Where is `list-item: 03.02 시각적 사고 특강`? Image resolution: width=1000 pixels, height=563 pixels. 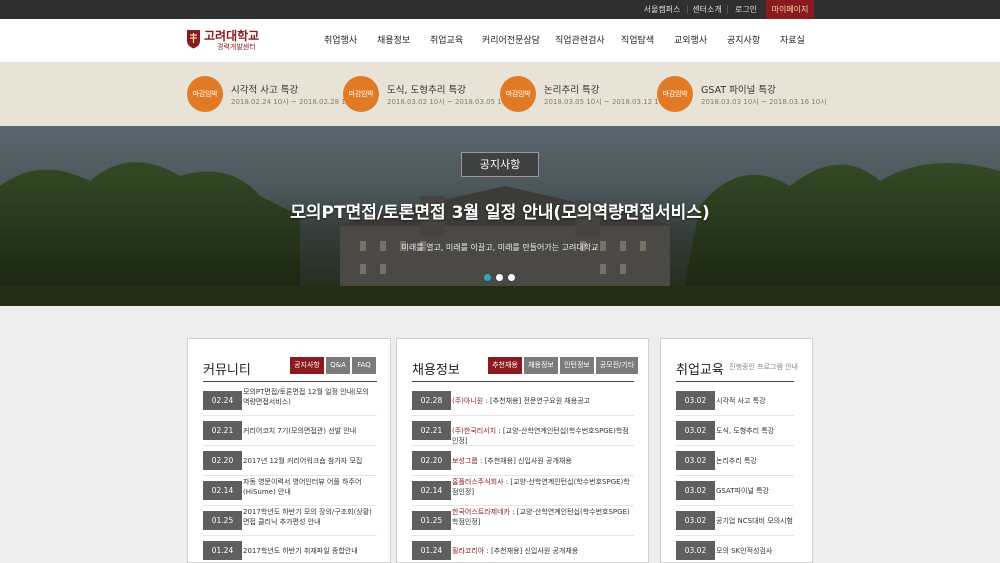
list-item: 03.02 시각적 사고 특강 is located at coordinates (735, 401).